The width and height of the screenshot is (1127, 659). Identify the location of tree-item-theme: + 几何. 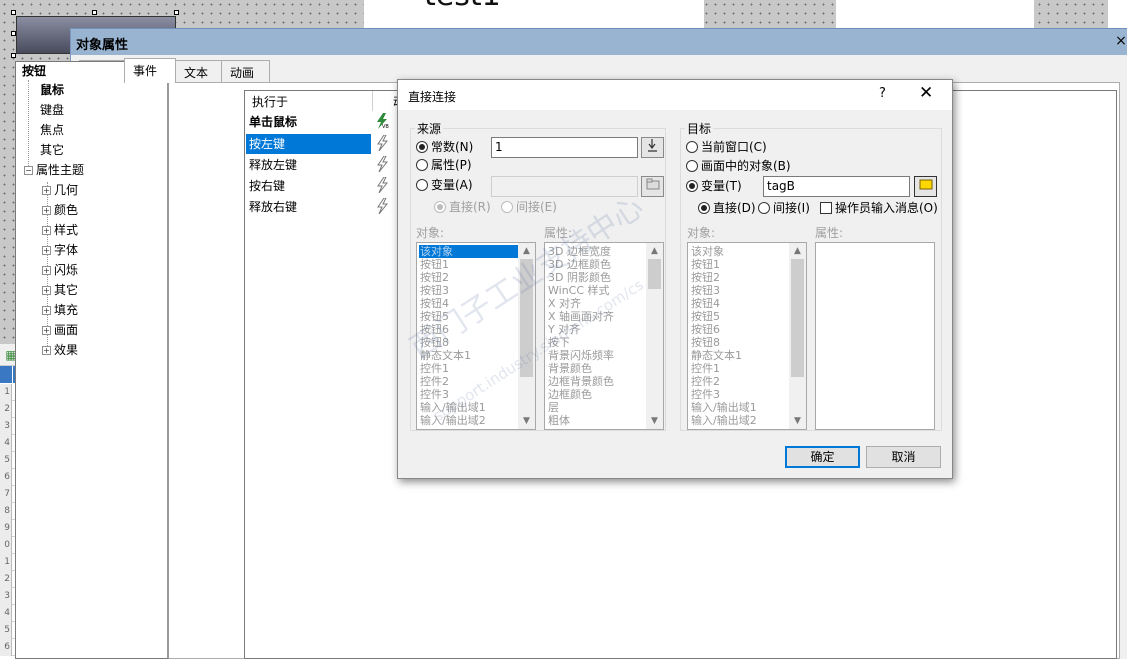
(60, 190).